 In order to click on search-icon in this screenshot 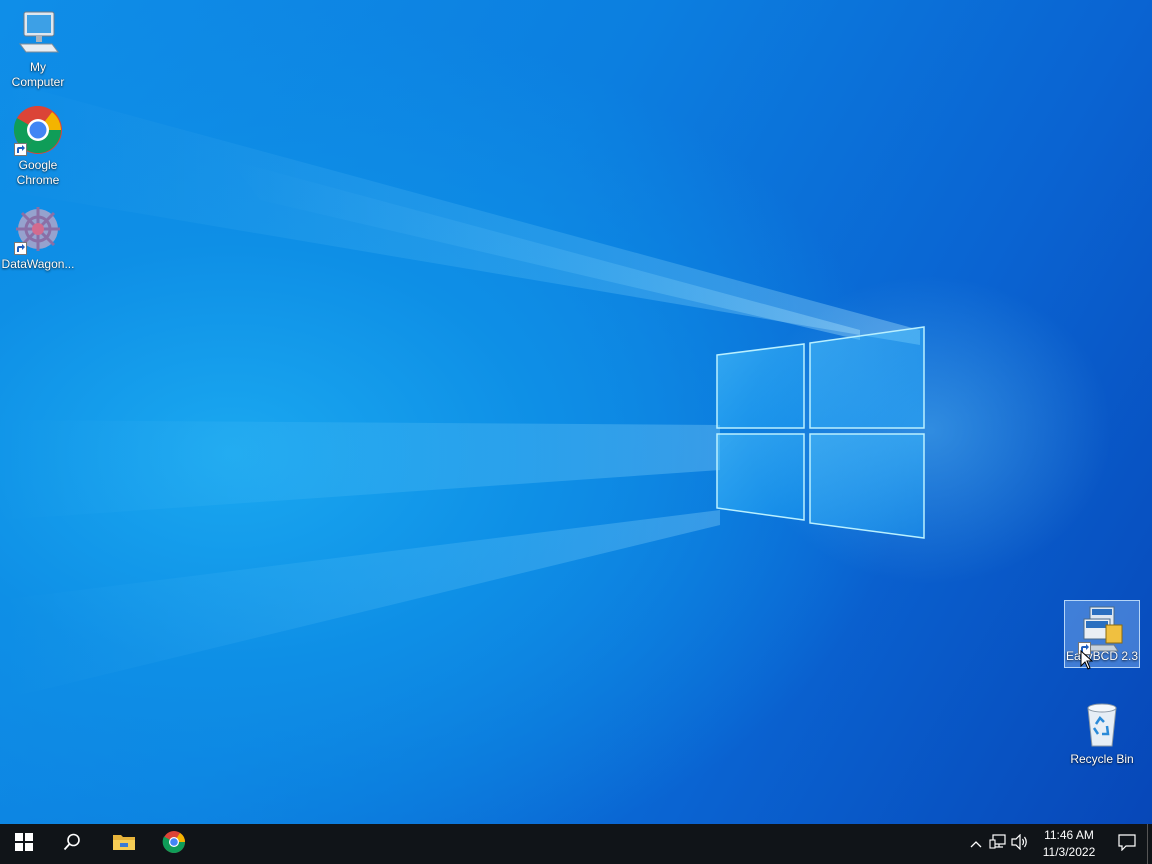, I will do `click(72, 844)`.